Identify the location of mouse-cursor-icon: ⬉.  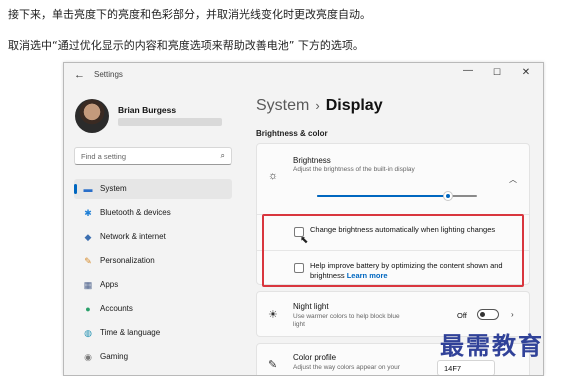
(304, 240).